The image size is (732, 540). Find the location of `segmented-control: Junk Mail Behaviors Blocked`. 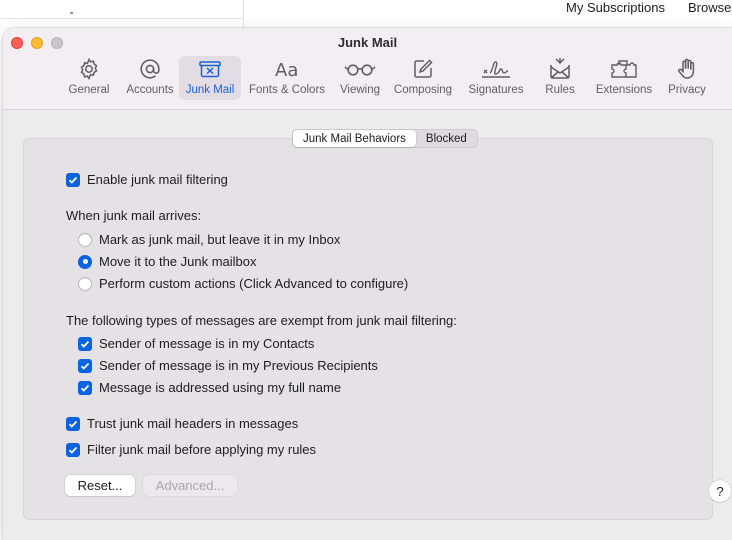

segmented-control: Junk Mail Behaviors Blocked is located at coordinates (385, 138).